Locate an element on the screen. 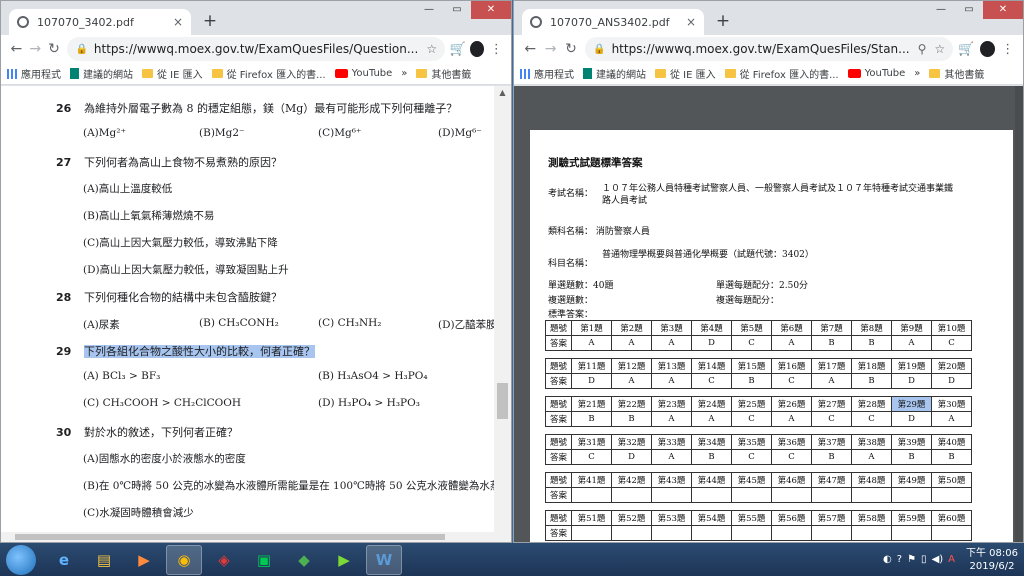  clock-time: 下午 08:06 is located at coordinates (992, 553).